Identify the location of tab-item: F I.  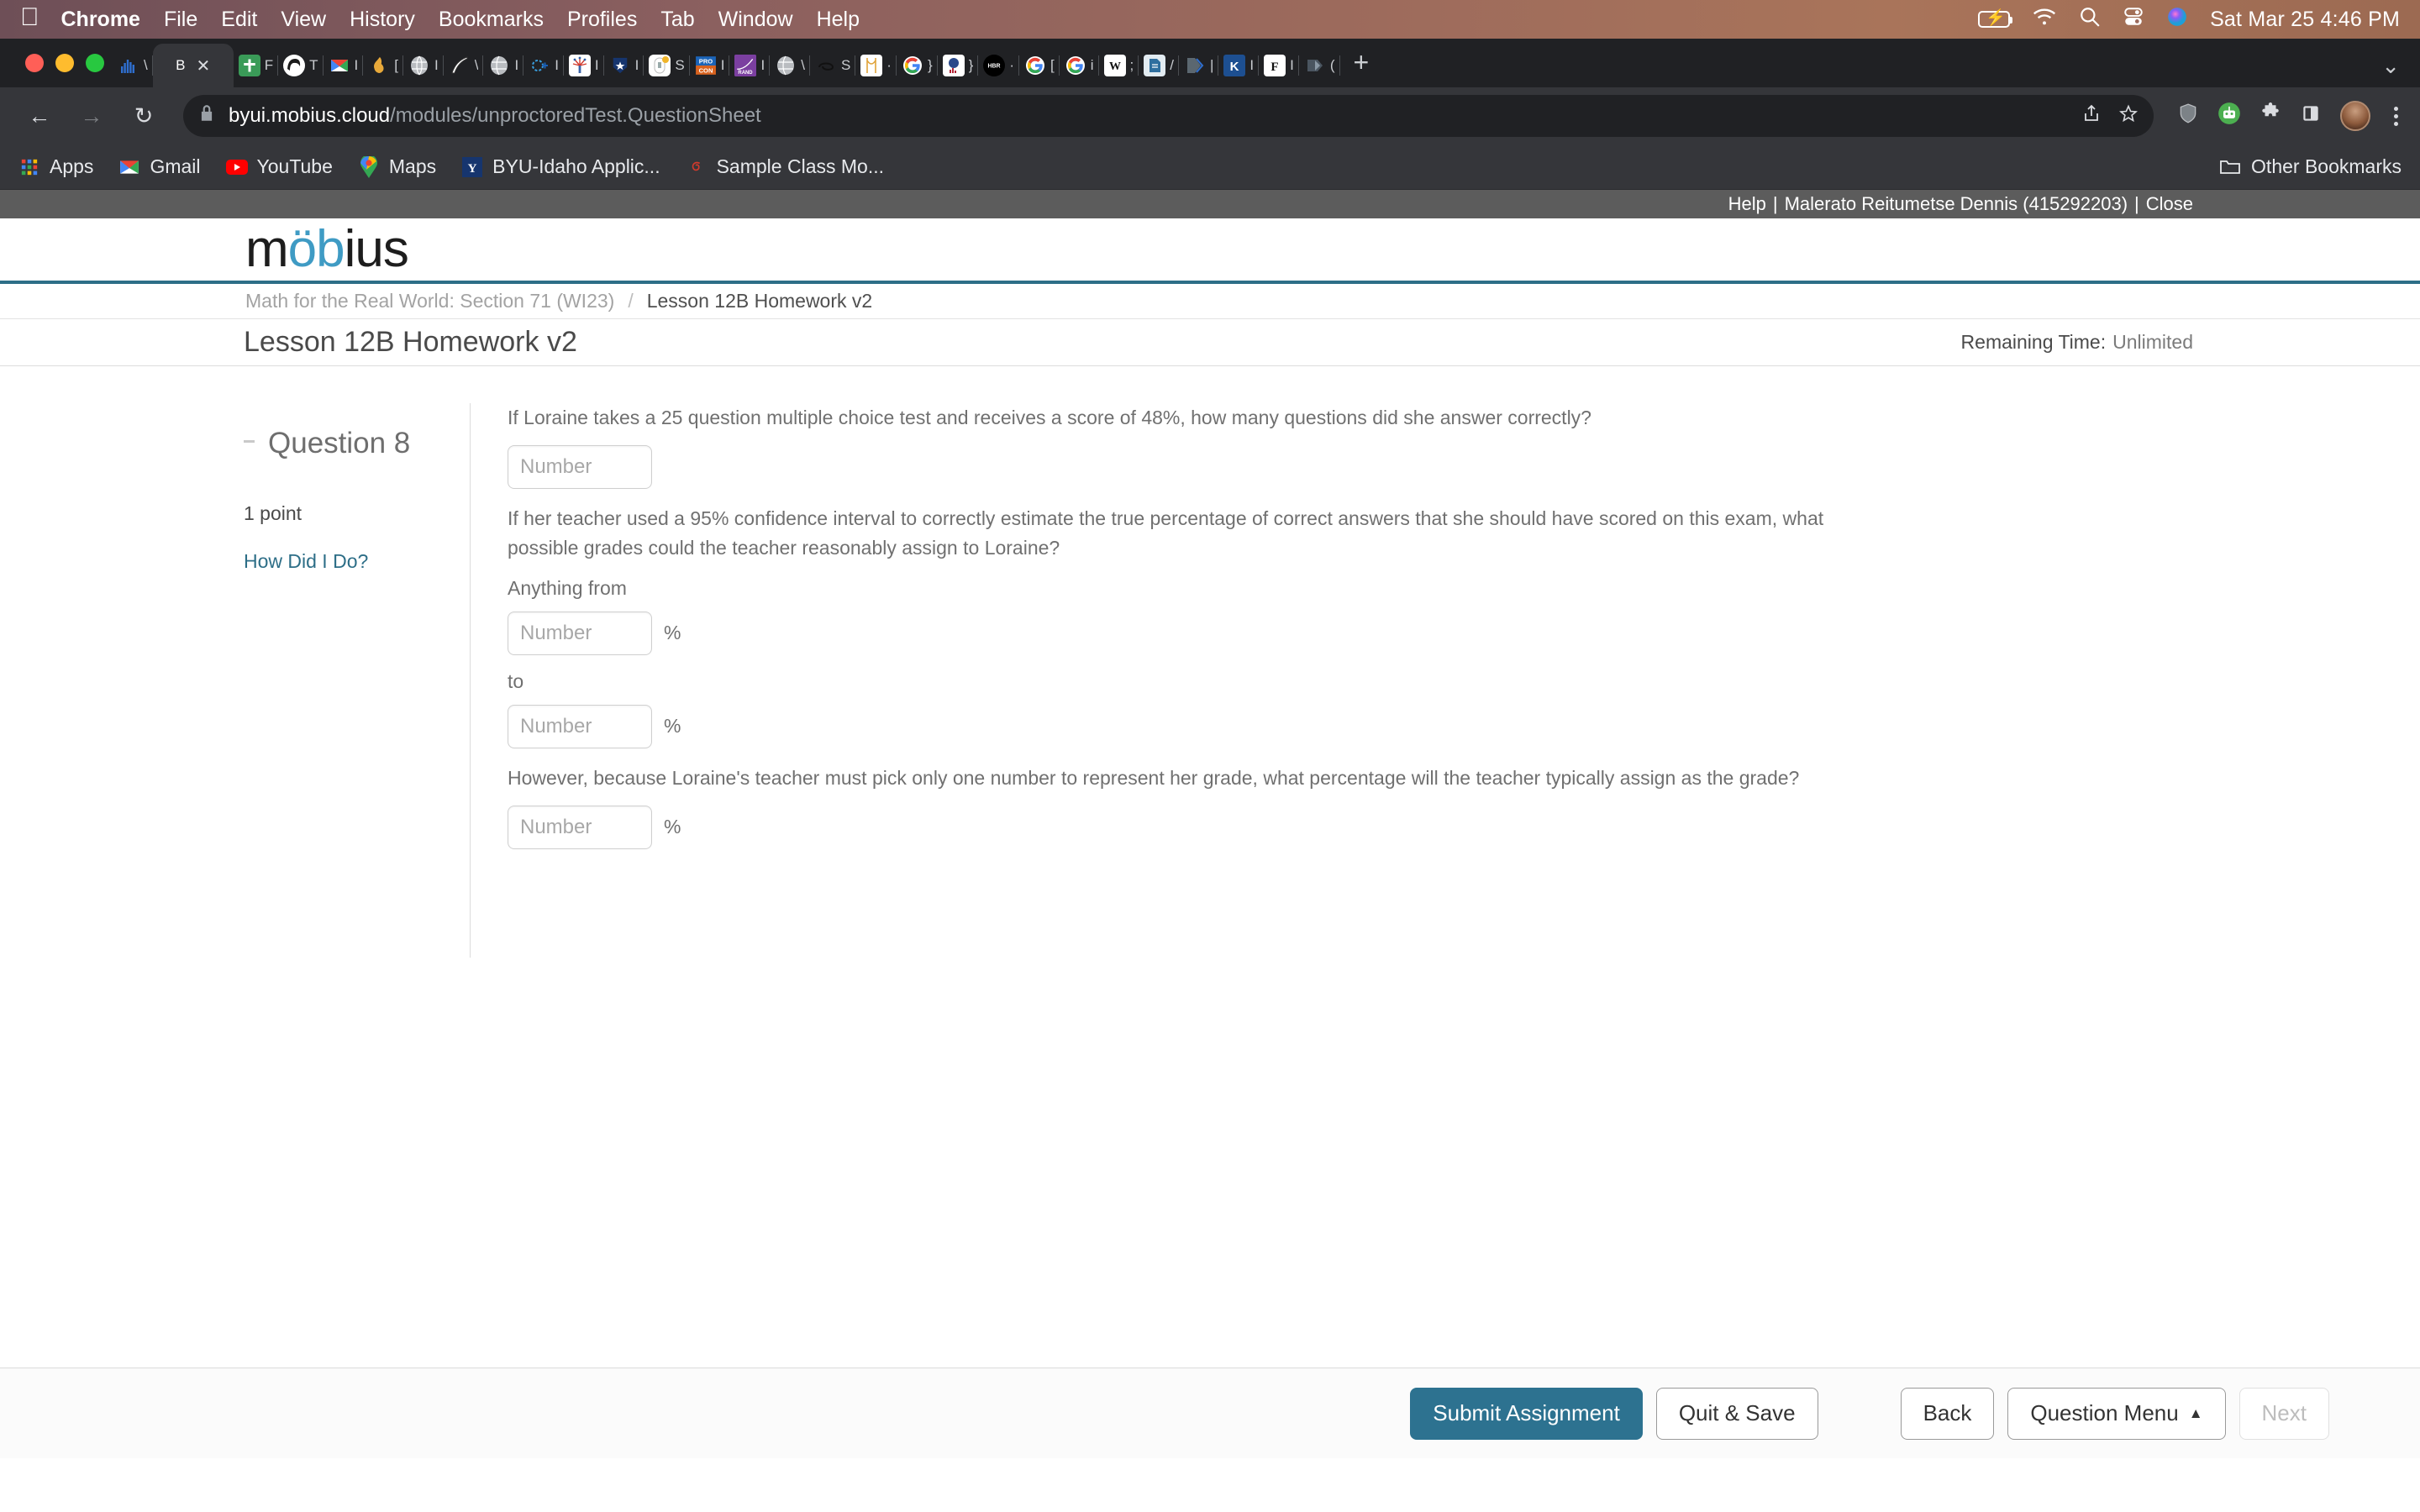
(1279, 65).